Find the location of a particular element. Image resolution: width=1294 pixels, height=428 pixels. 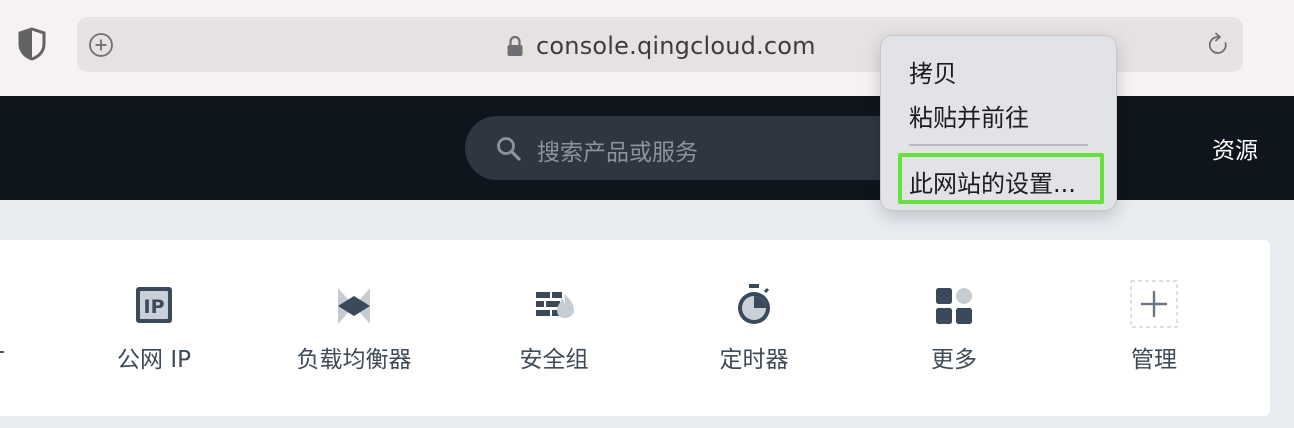

search-placeholder: 搜索产品或服务 is located at coordinates (617, 153).